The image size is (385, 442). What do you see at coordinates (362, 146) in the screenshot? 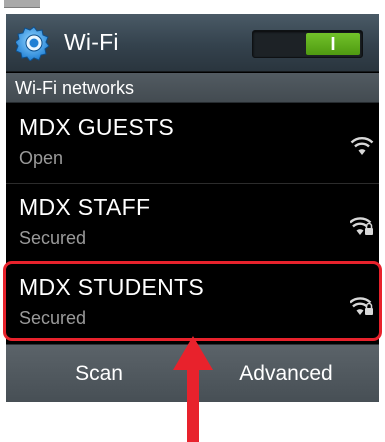
I see `wifi-open-icon` at bounding box center [362, 146].